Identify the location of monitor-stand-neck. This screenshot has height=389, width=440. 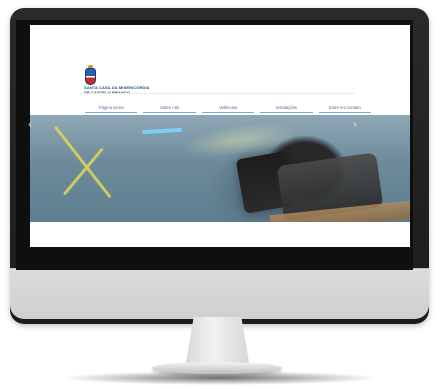
(217, 342).